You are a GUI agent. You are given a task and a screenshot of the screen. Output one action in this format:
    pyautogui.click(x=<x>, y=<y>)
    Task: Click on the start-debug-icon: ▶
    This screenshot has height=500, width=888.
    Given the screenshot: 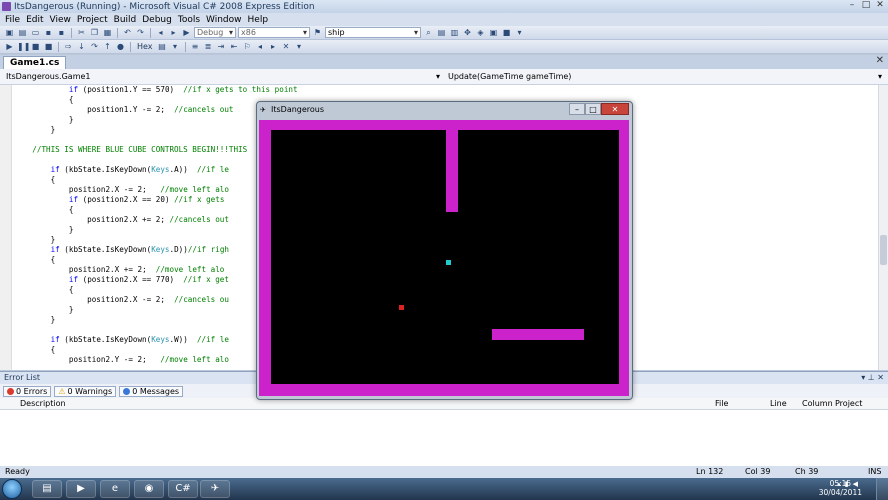 What is the action you would take?
    pyautogui.click(x=9, y=47)
    